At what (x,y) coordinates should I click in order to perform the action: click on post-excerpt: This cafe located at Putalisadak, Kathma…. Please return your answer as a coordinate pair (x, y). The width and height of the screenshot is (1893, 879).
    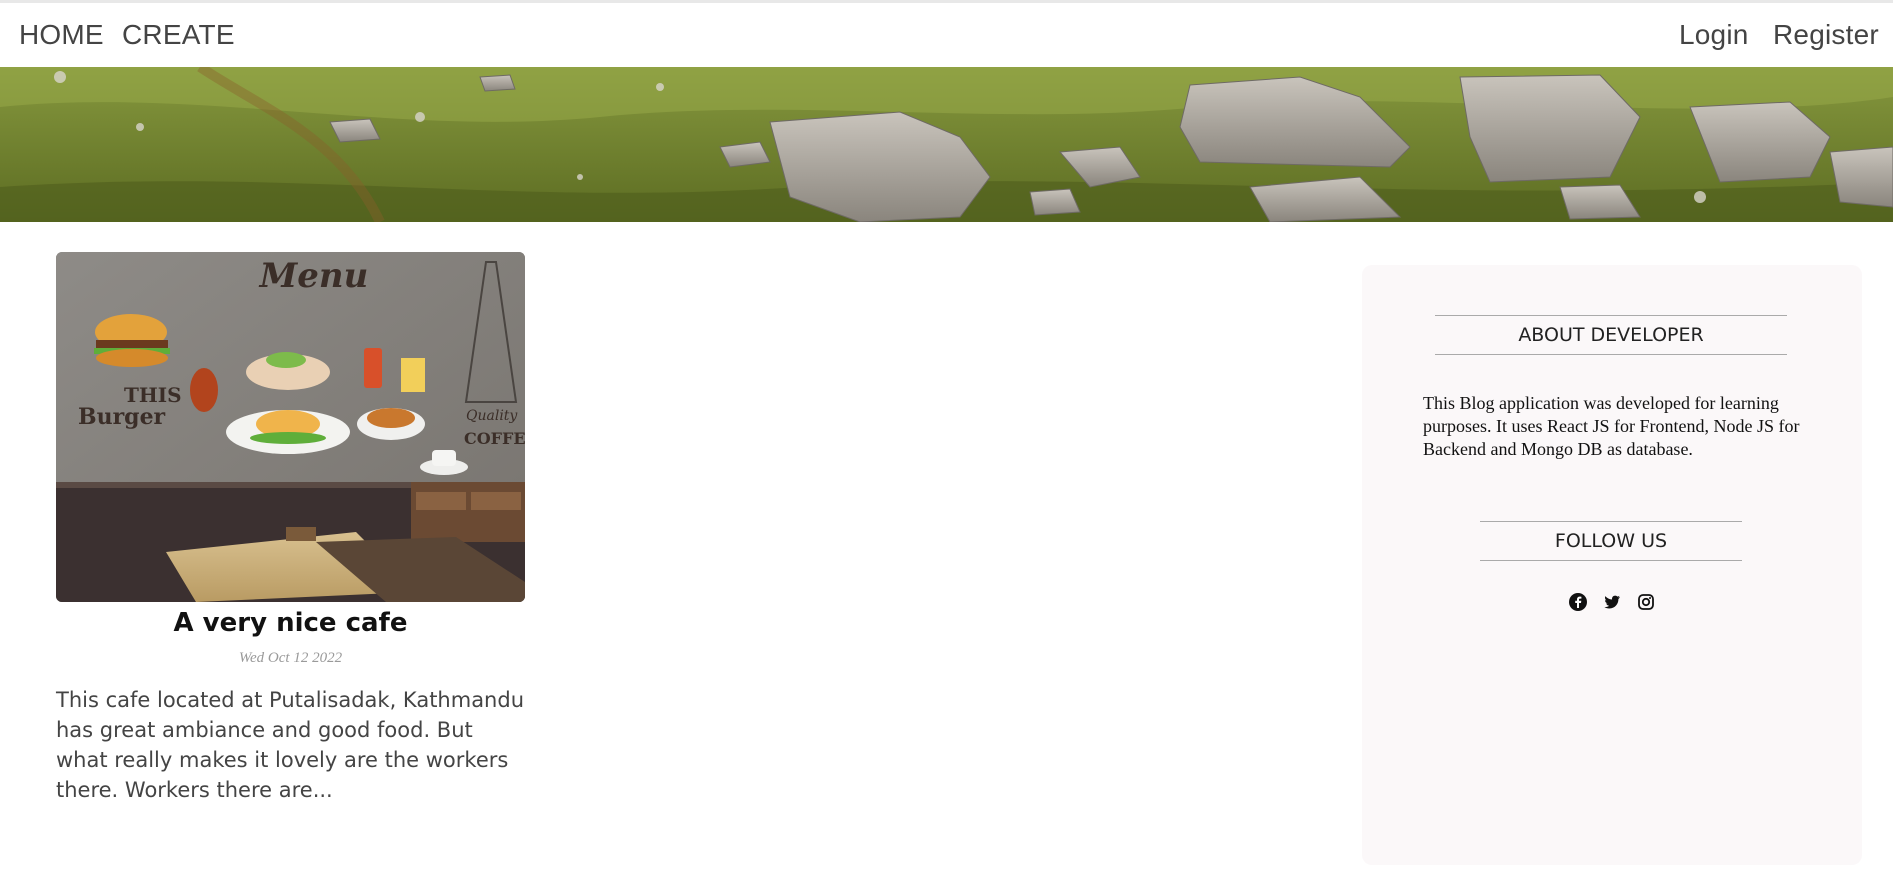
    Looking at the image, I should click on (290, 745).